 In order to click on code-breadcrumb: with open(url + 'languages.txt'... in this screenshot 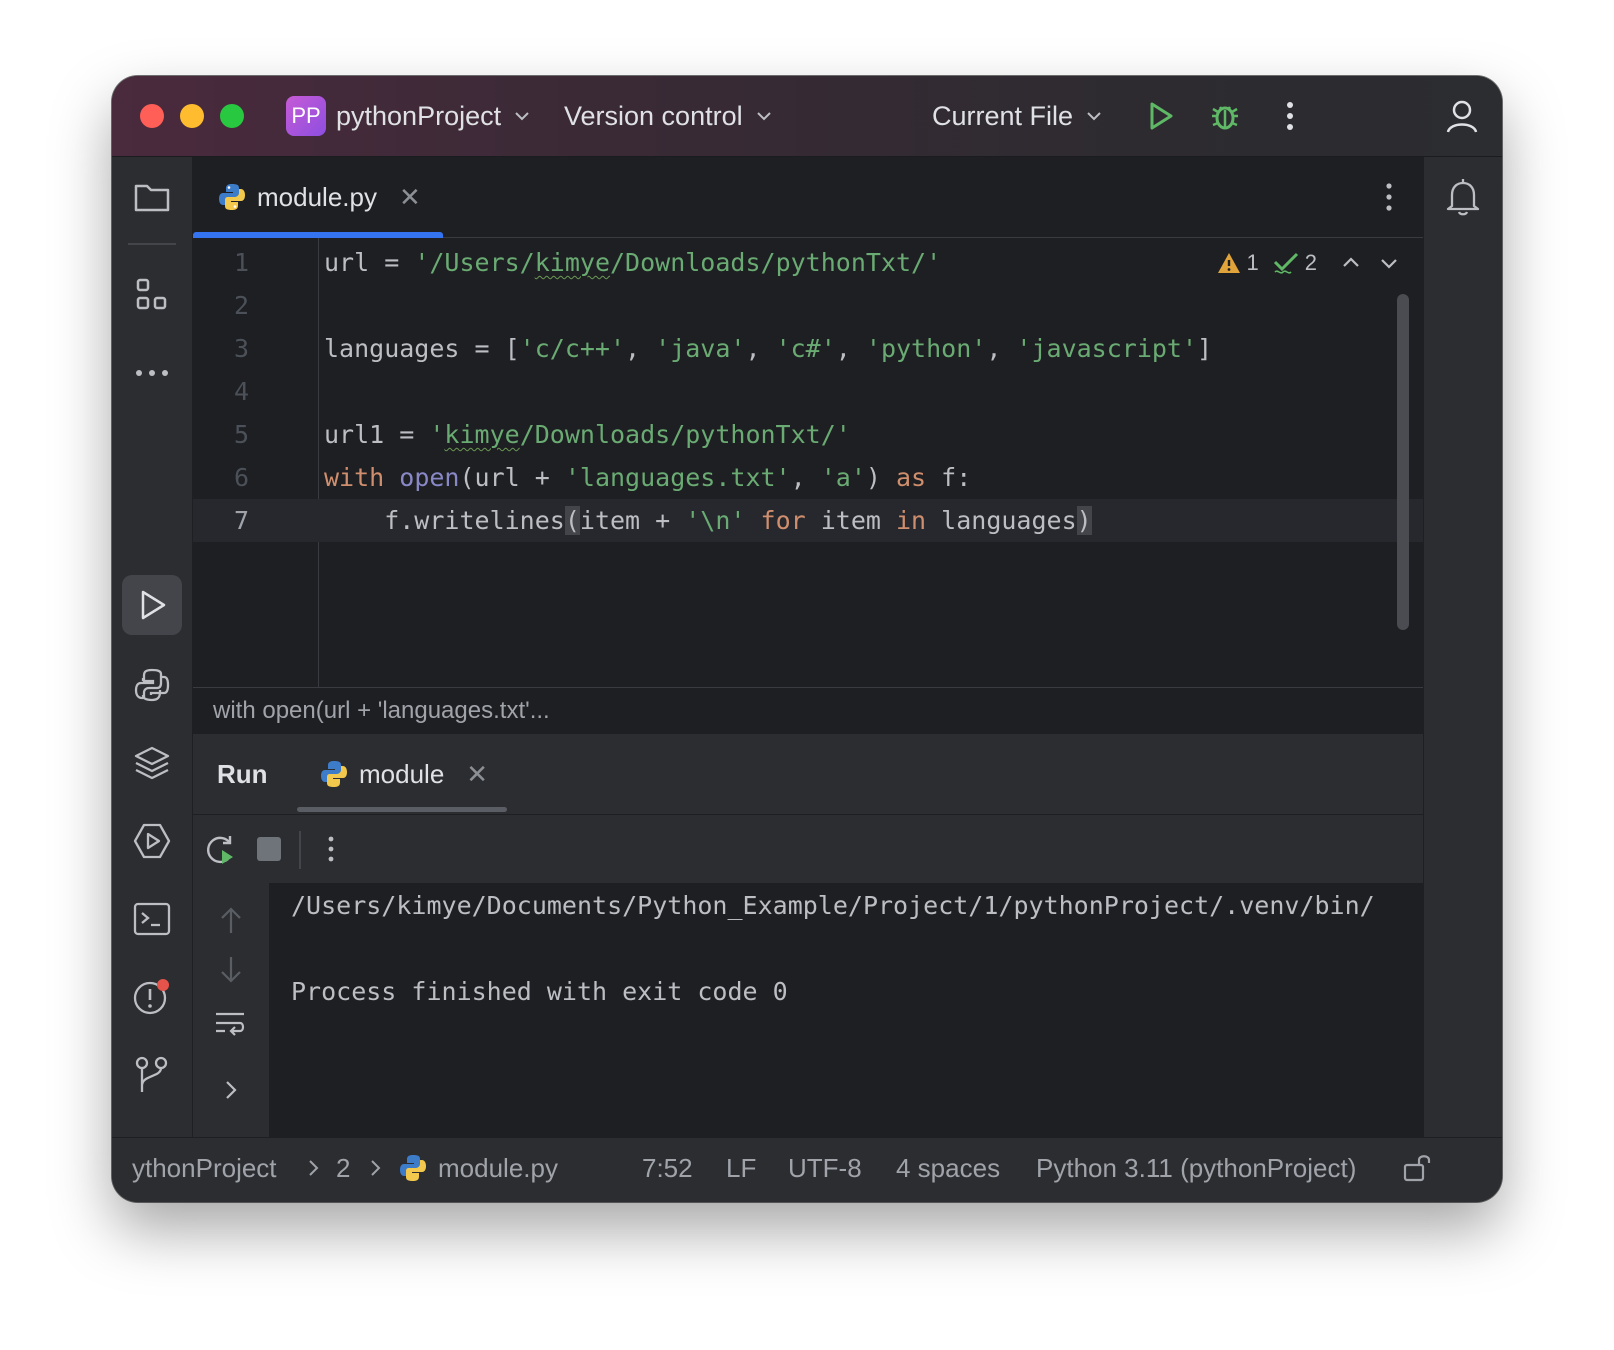, I will do `click(808, 710)`.